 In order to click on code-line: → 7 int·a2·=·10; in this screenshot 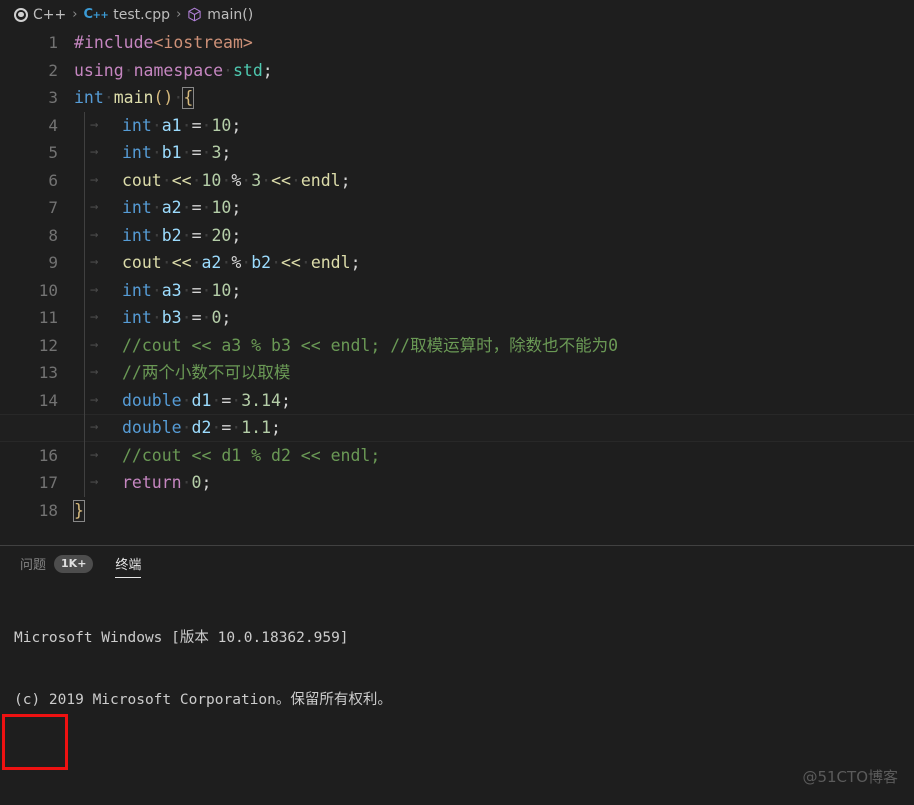, I will do `click(457, 208)`.